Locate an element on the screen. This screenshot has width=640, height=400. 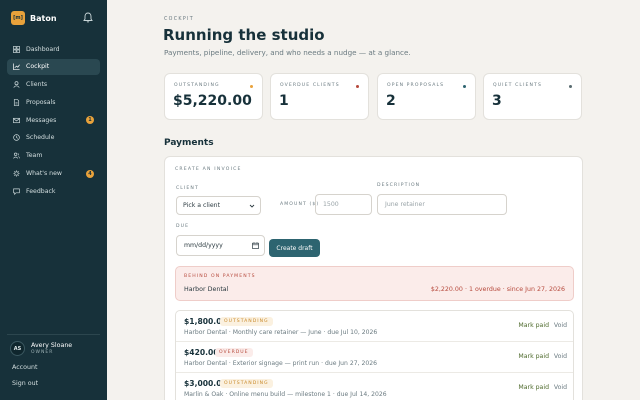
client-select: Pick a client is located at coordinates (218, 205).